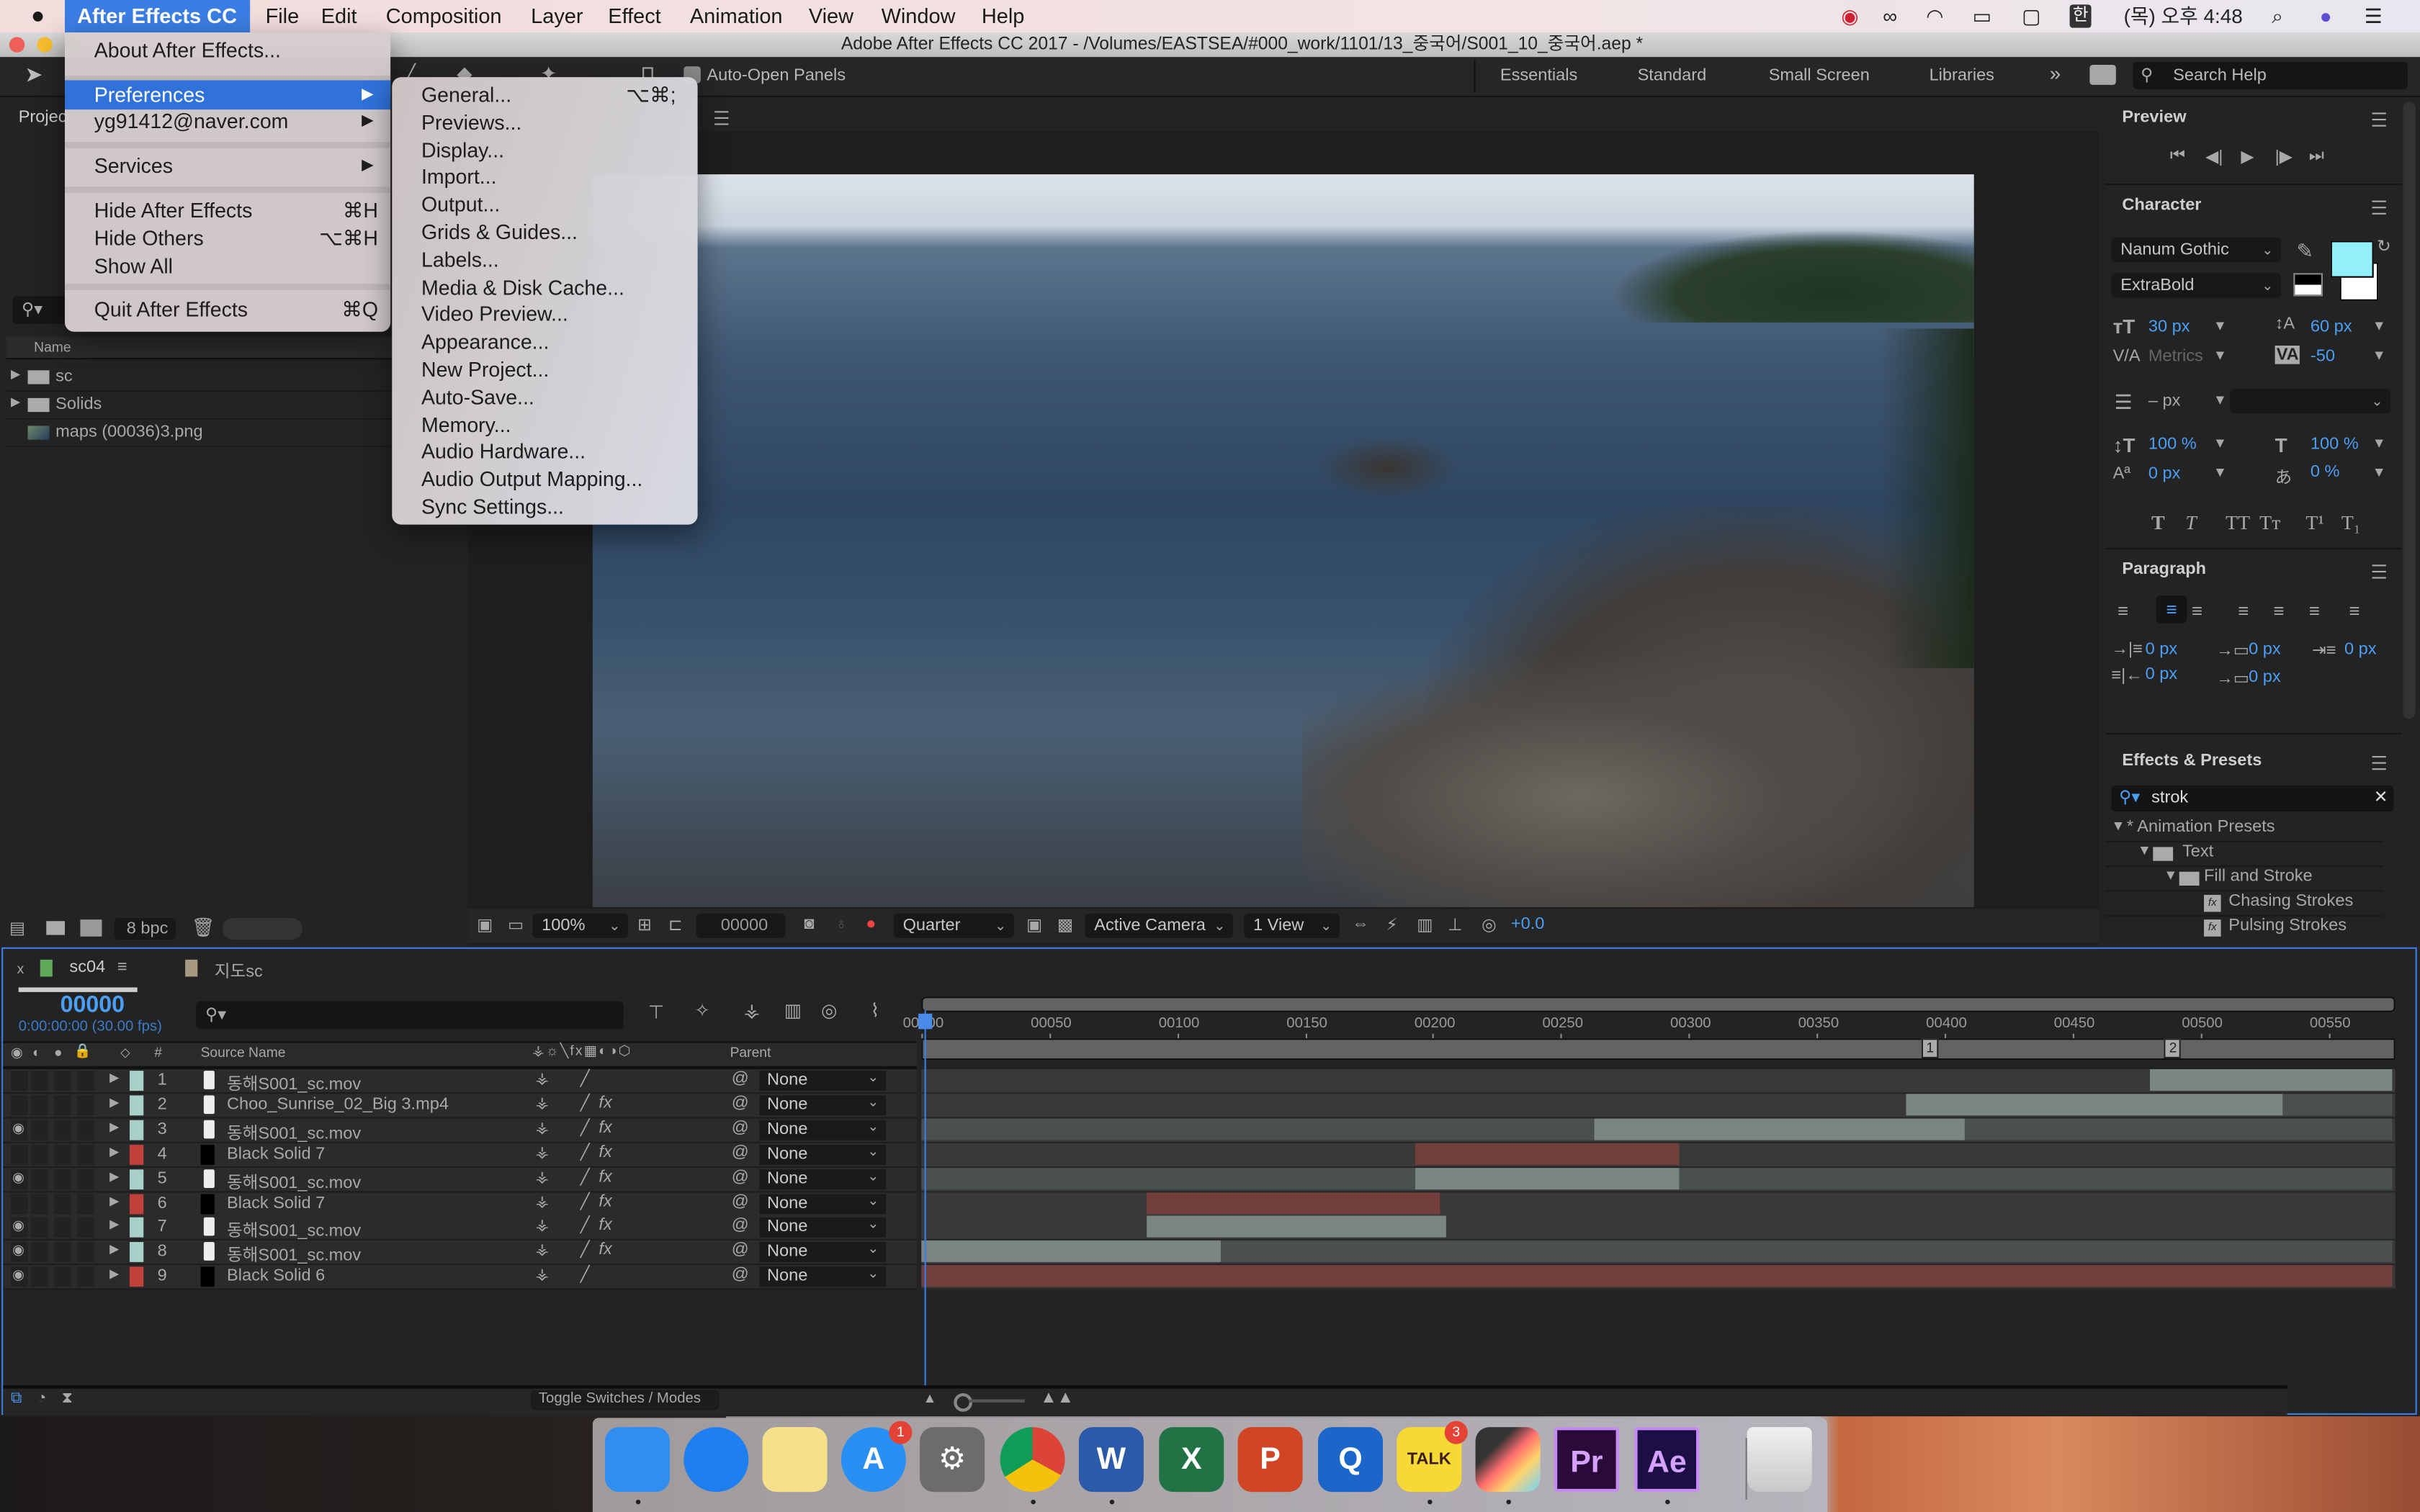 This screenshot has width=2420, height=1512. What do you see at coordinates (752, 1011) in the screenshot?
I see `shy-layers-icon: ⚶` at bounding box center [752, 1011].